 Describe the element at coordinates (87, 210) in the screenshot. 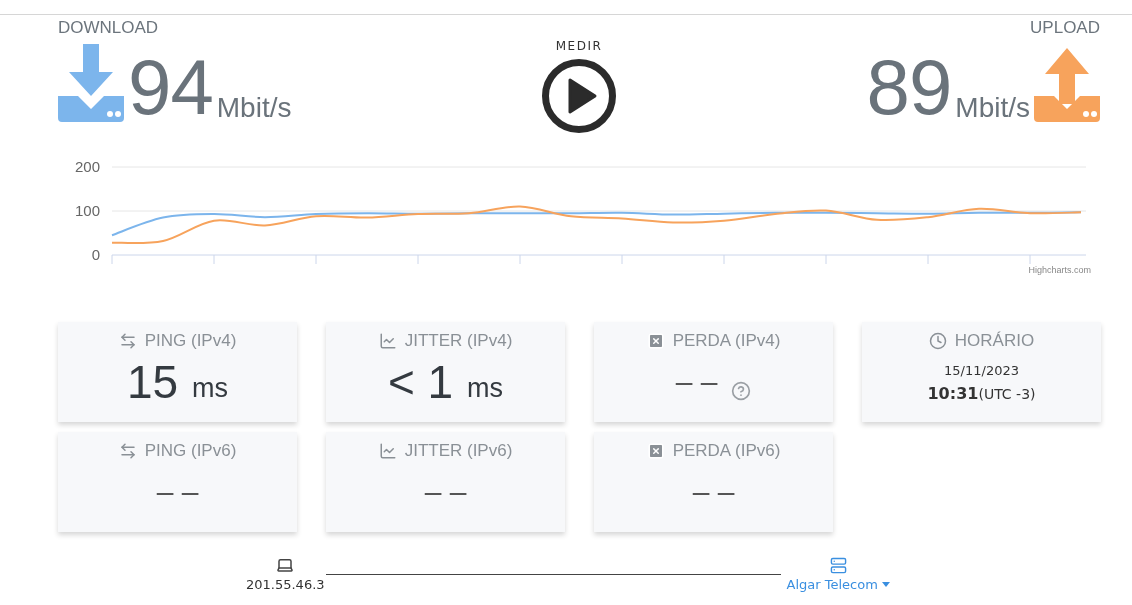

I see `axis-label: 100` at that location.